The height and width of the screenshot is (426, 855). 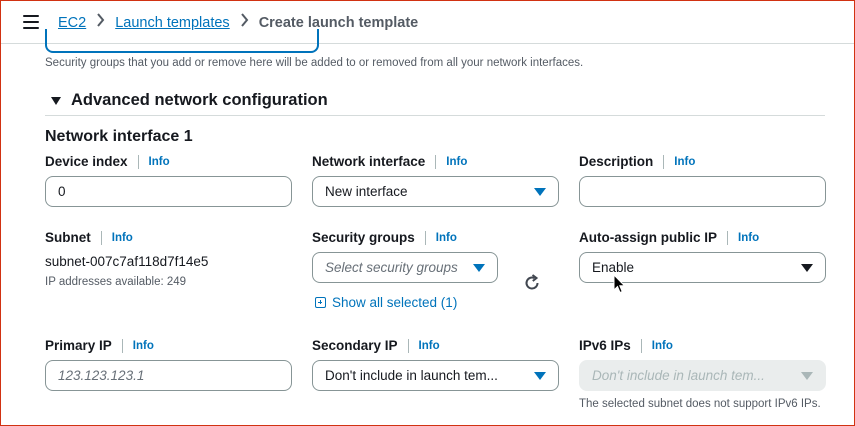 I want to click on network-interface-label-row: Network interface Info, so click(x=389, y=161).